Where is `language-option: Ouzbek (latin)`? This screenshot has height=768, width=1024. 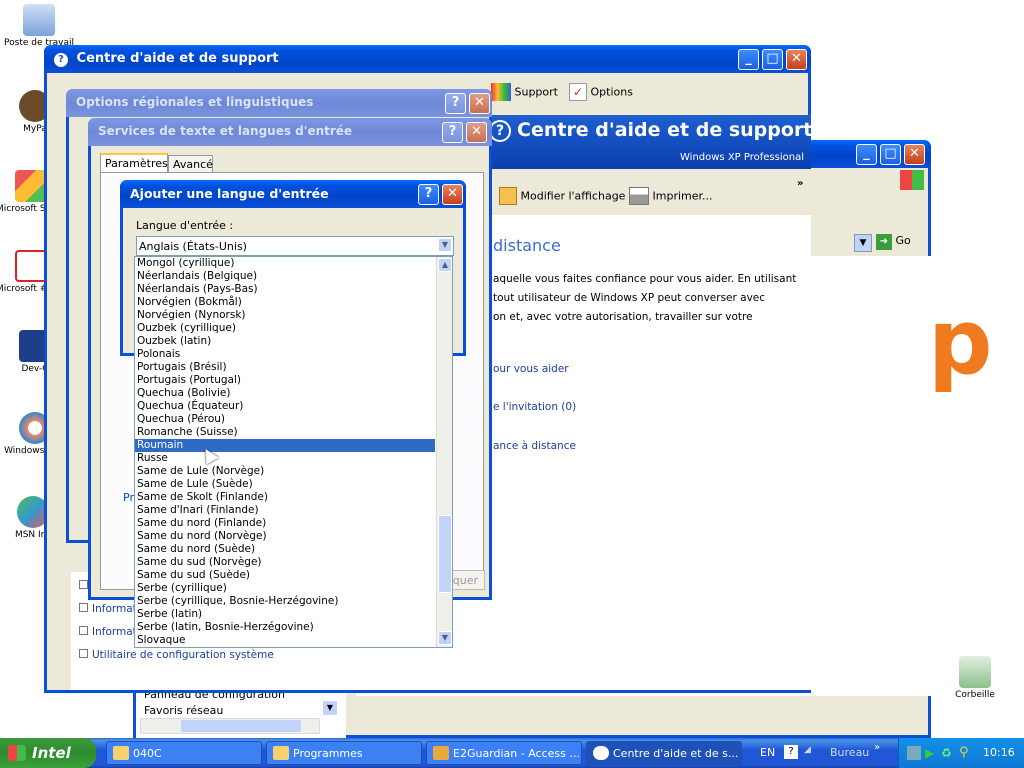 language-option: Ouzbek (latin) is located at coordinates (285, 341).